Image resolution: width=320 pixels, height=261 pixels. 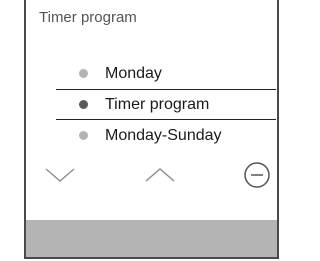 What do you see at coordinates (151, 238) in the screenshot?
I see `footer-bar` at bounding box center [151, 238].